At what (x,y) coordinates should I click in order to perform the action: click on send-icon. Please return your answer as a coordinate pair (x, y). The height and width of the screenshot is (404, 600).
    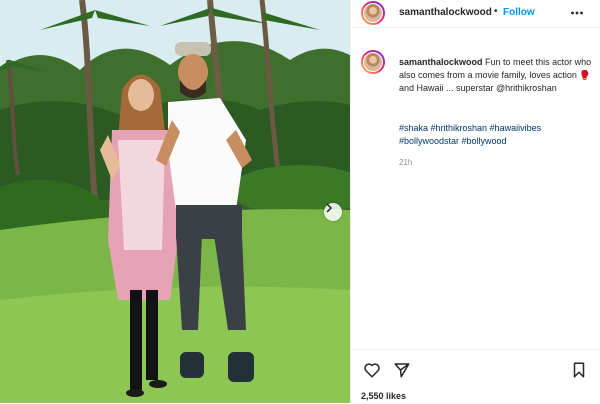
    Looking at the image, I should click on (402, 370).